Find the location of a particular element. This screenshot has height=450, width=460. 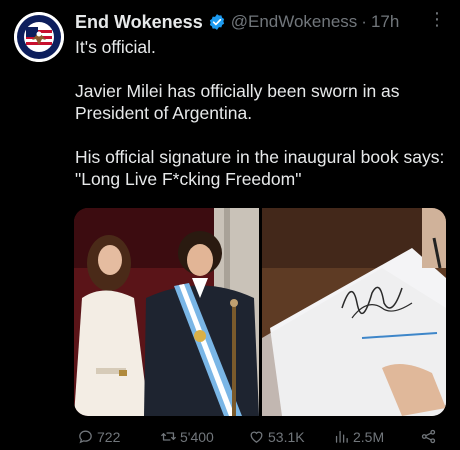

author-name: End Wokeness is located at coordinates (139, 22).